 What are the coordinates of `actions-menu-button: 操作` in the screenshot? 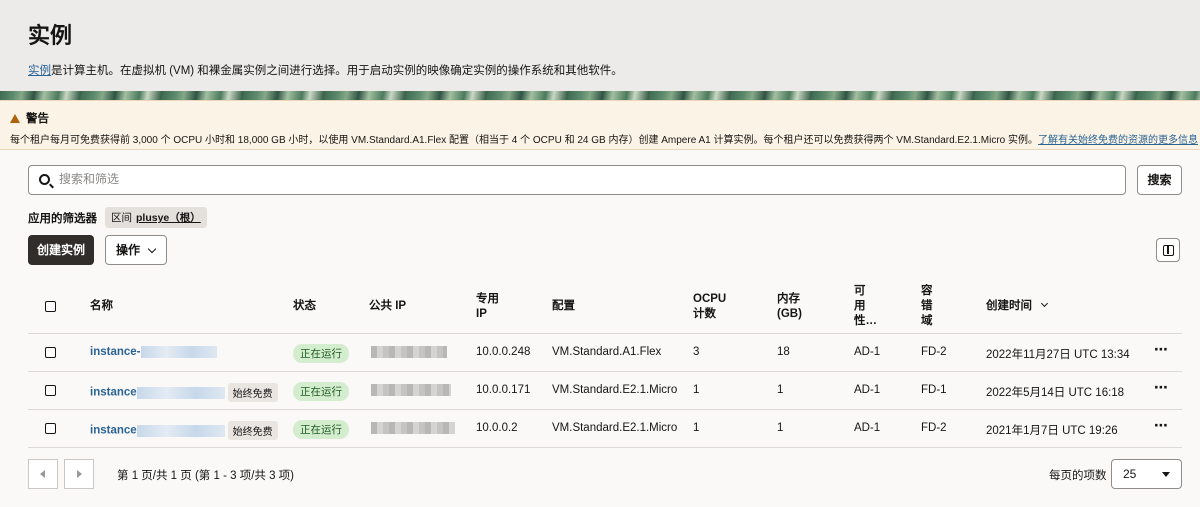 It's located at (136, 250).